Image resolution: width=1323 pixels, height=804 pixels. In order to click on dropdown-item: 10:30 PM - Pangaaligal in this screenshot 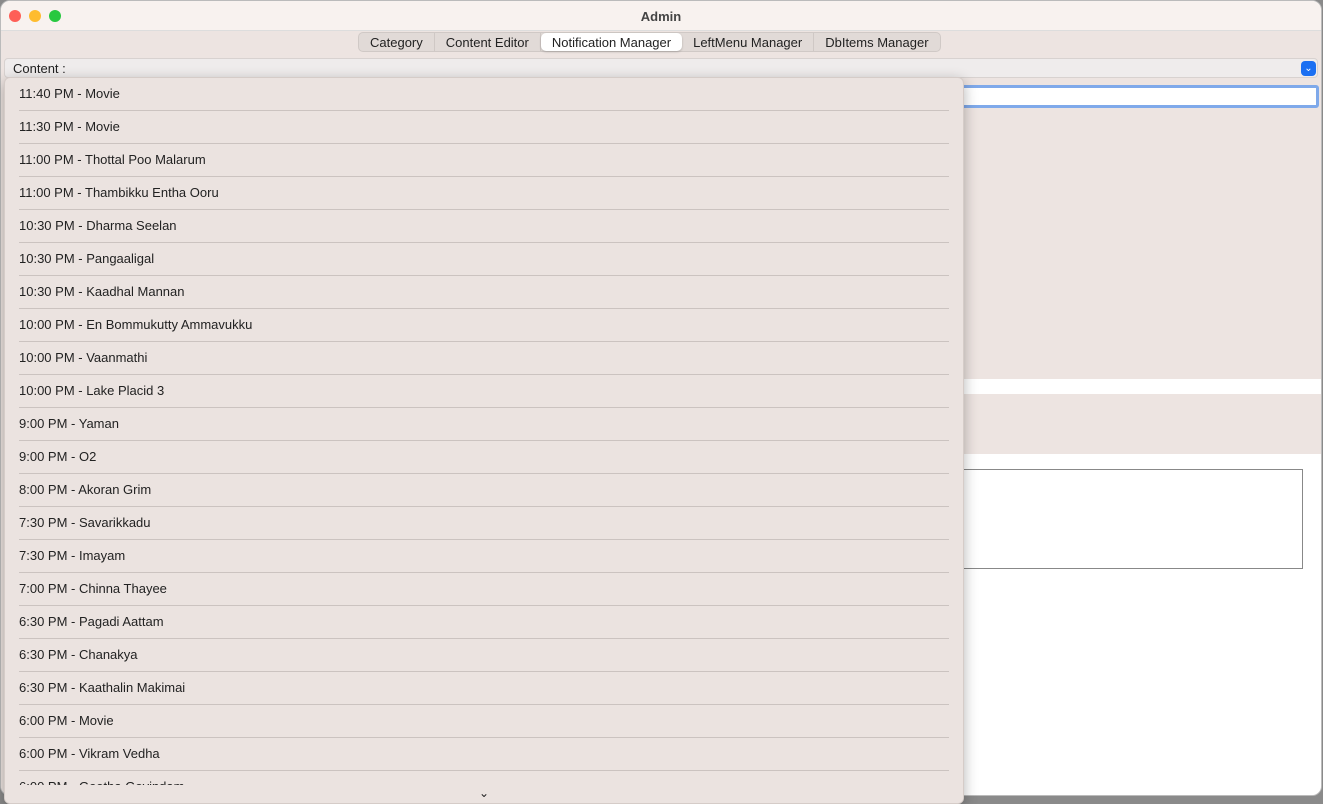, I will do `click(484, 259)`.